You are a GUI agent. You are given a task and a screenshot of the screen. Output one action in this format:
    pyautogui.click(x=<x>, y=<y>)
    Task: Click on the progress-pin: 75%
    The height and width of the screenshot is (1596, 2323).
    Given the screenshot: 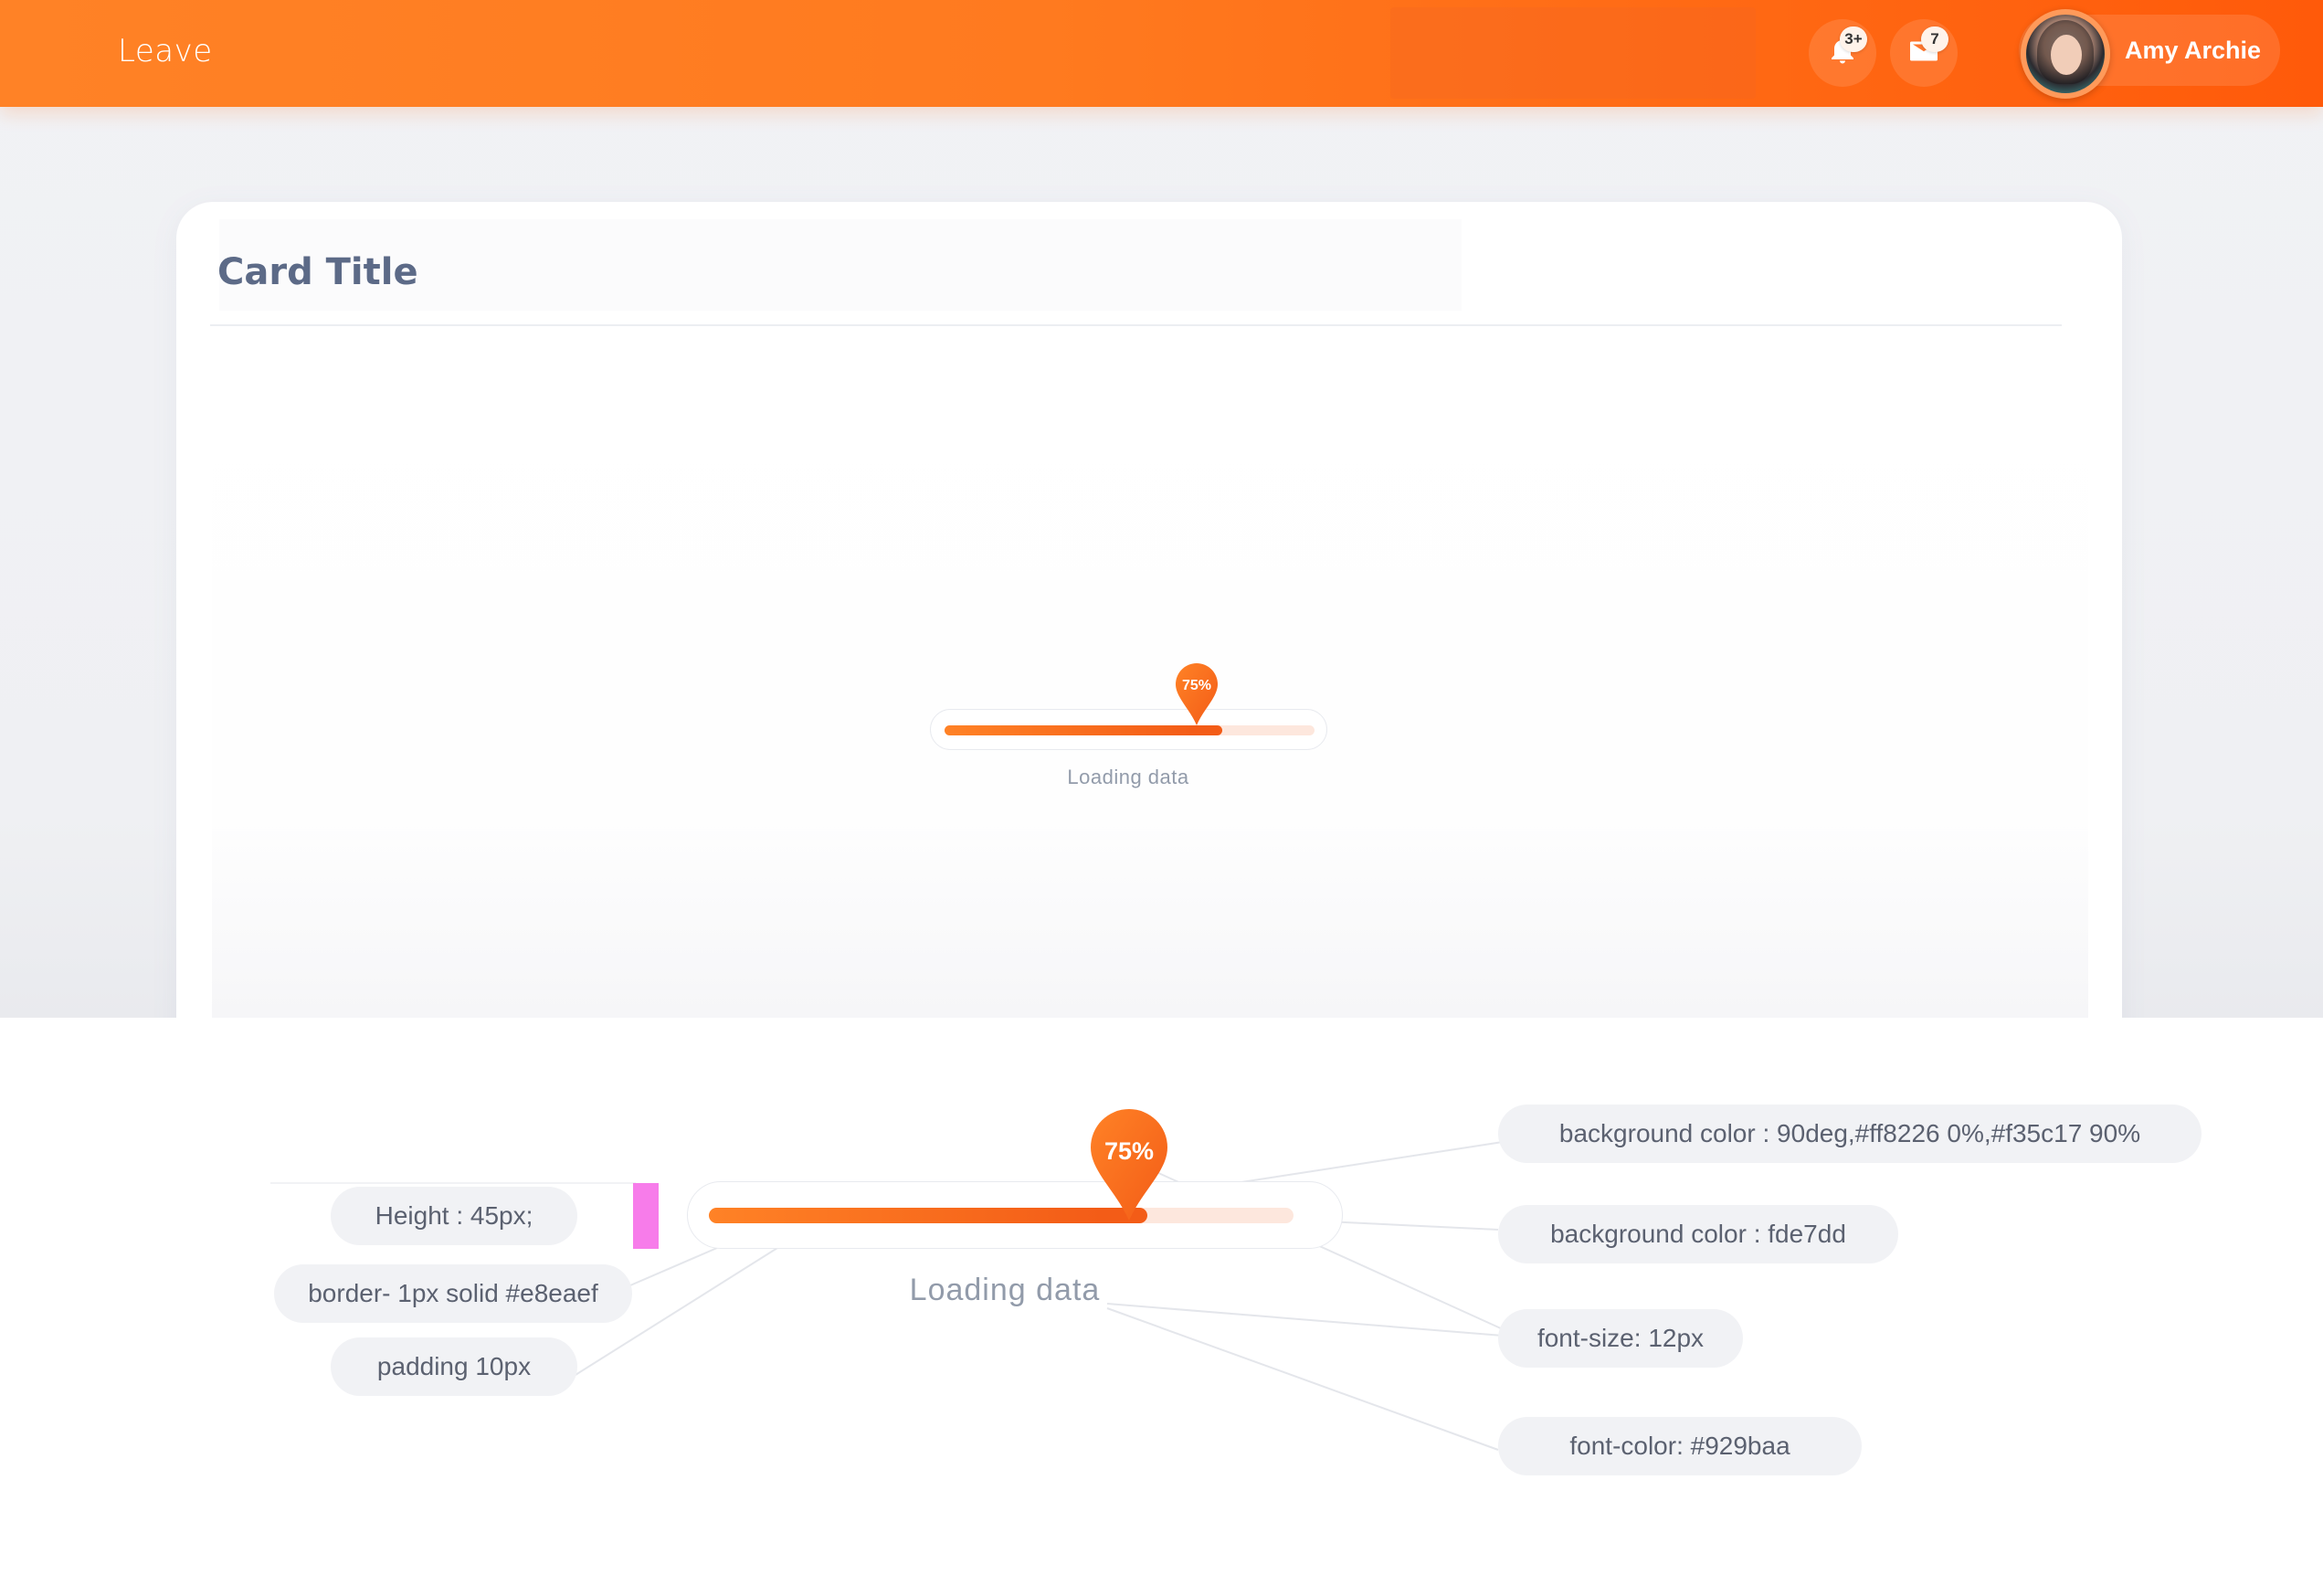 What is the action you would take?
    pyautogui.click(x=1197, y=694)
    